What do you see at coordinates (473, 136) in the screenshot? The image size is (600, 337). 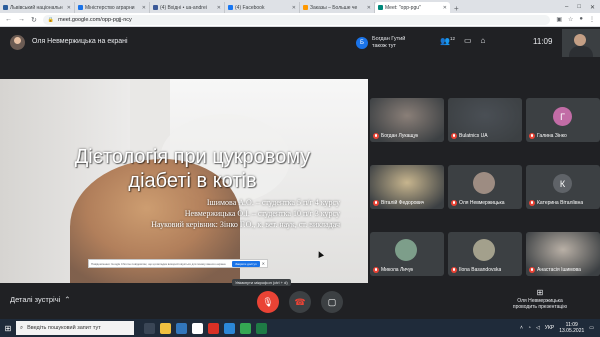 I see `participant-name: Bulatnics UA` at bounding box center [473, 136].